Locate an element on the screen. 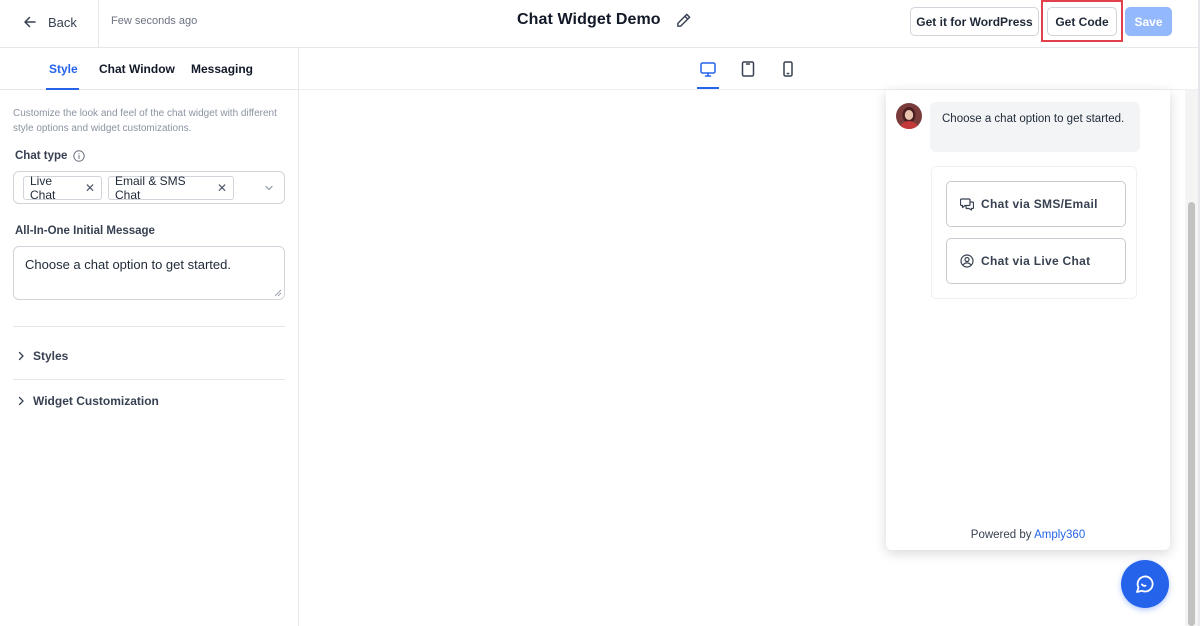 The image size is (1200, 626). chip-email-sms-chat: Email & SMS Chat ✕ is located at coordinates (171, 188).